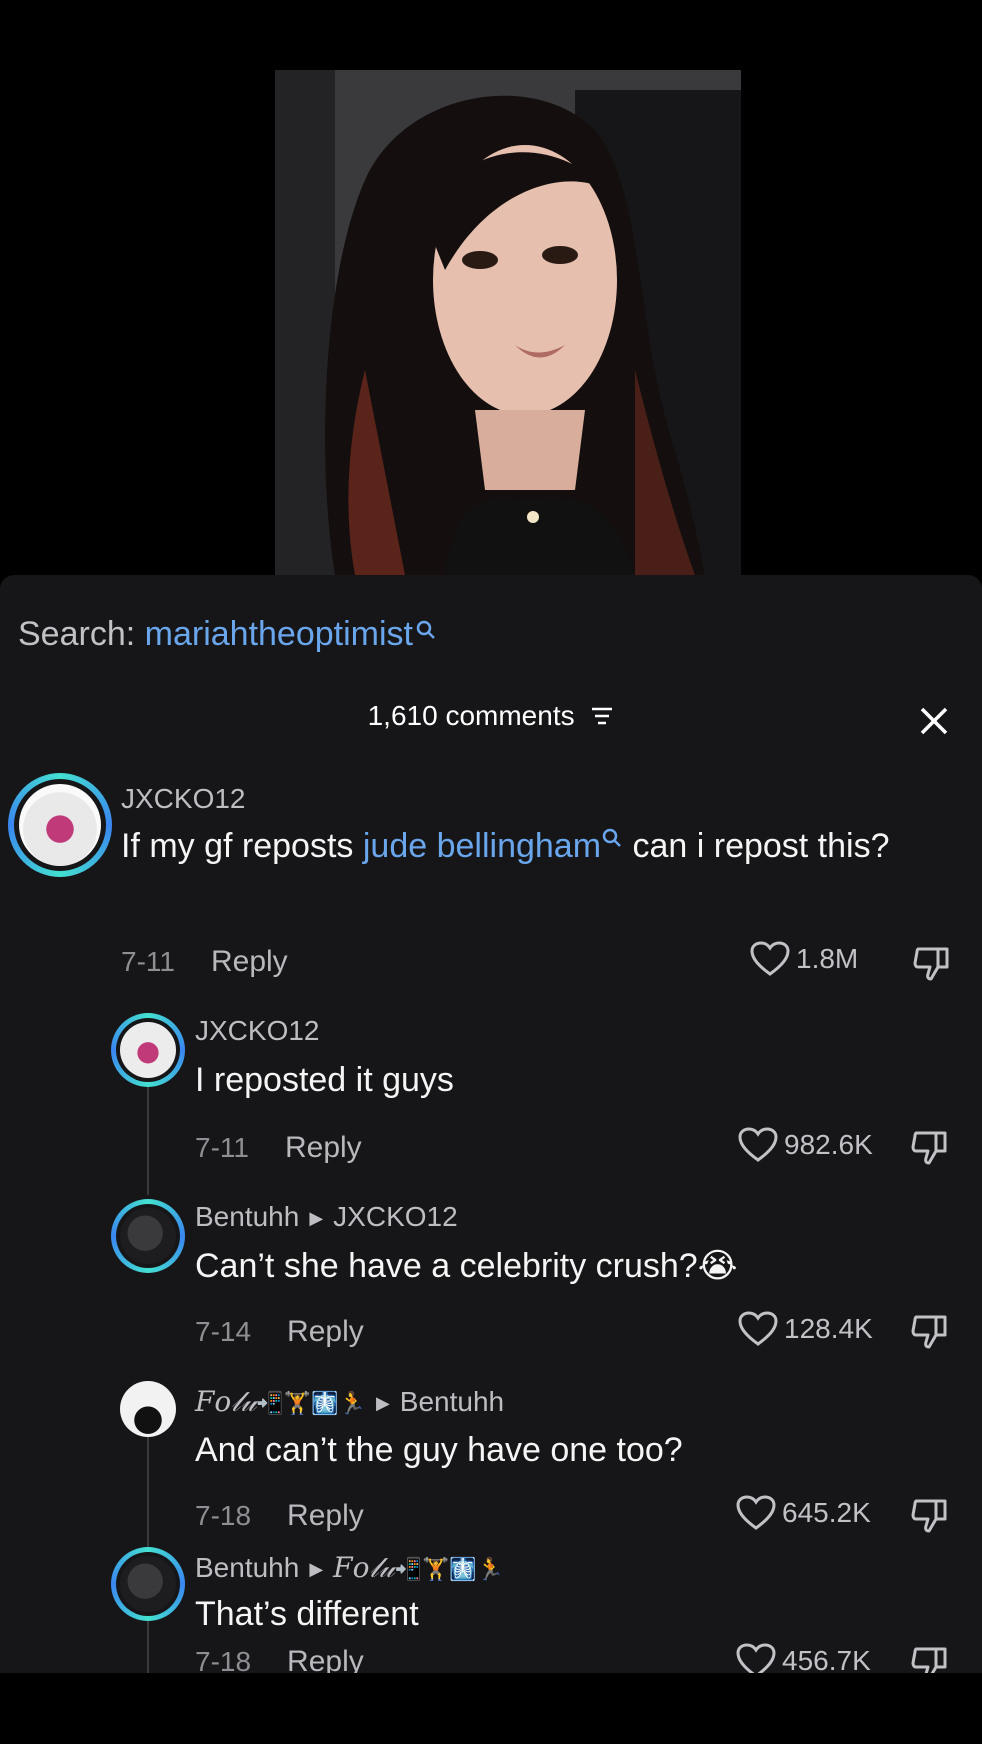 The width and height of the screenshot is (982, 1744). What do you see at coordinates (828, 1328) in the screenshot?
I see `like-count: 128.4K` at bounding box center [828, 1328].